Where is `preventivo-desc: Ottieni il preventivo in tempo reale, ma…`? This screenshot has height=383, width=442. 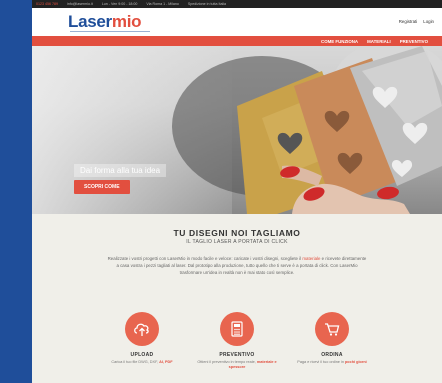
preventivo-desc: Ottieni il preventivo in tempo reale, ma… is located at coordinates (237, 365).